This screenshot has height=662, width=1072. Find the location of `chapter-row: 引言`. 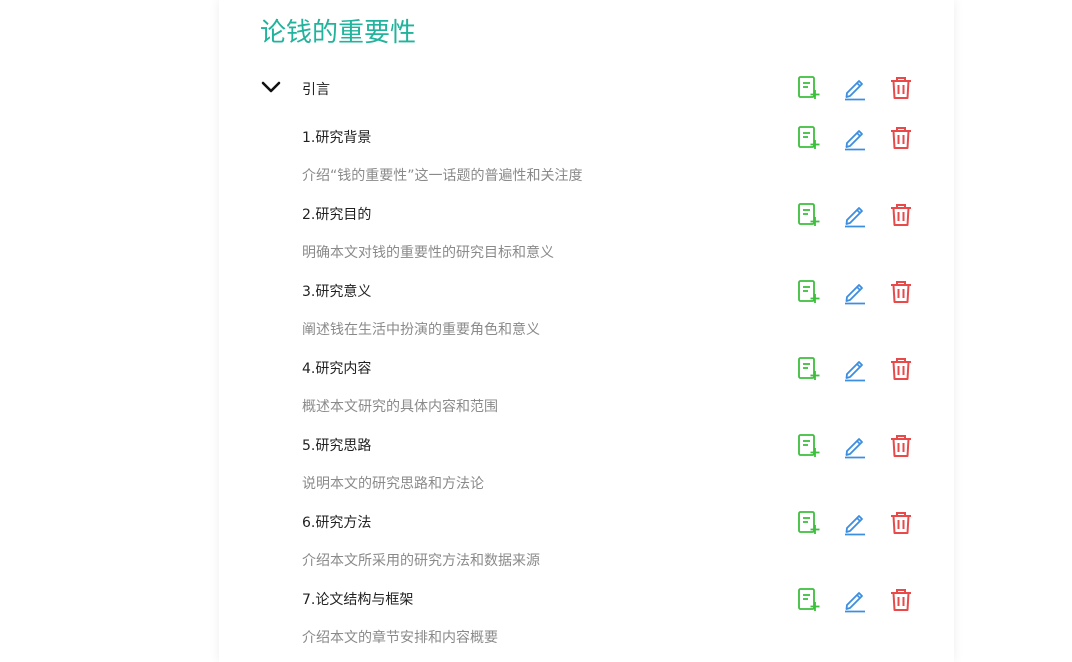

chapter-row: 引言 is located at coordinates (588, 88).